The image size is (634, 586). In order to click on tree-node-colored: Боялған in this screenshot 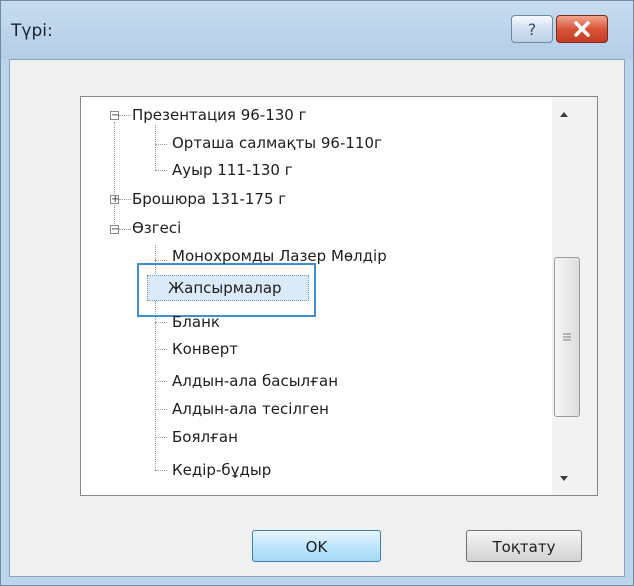, I will do `click(205, 437)`.